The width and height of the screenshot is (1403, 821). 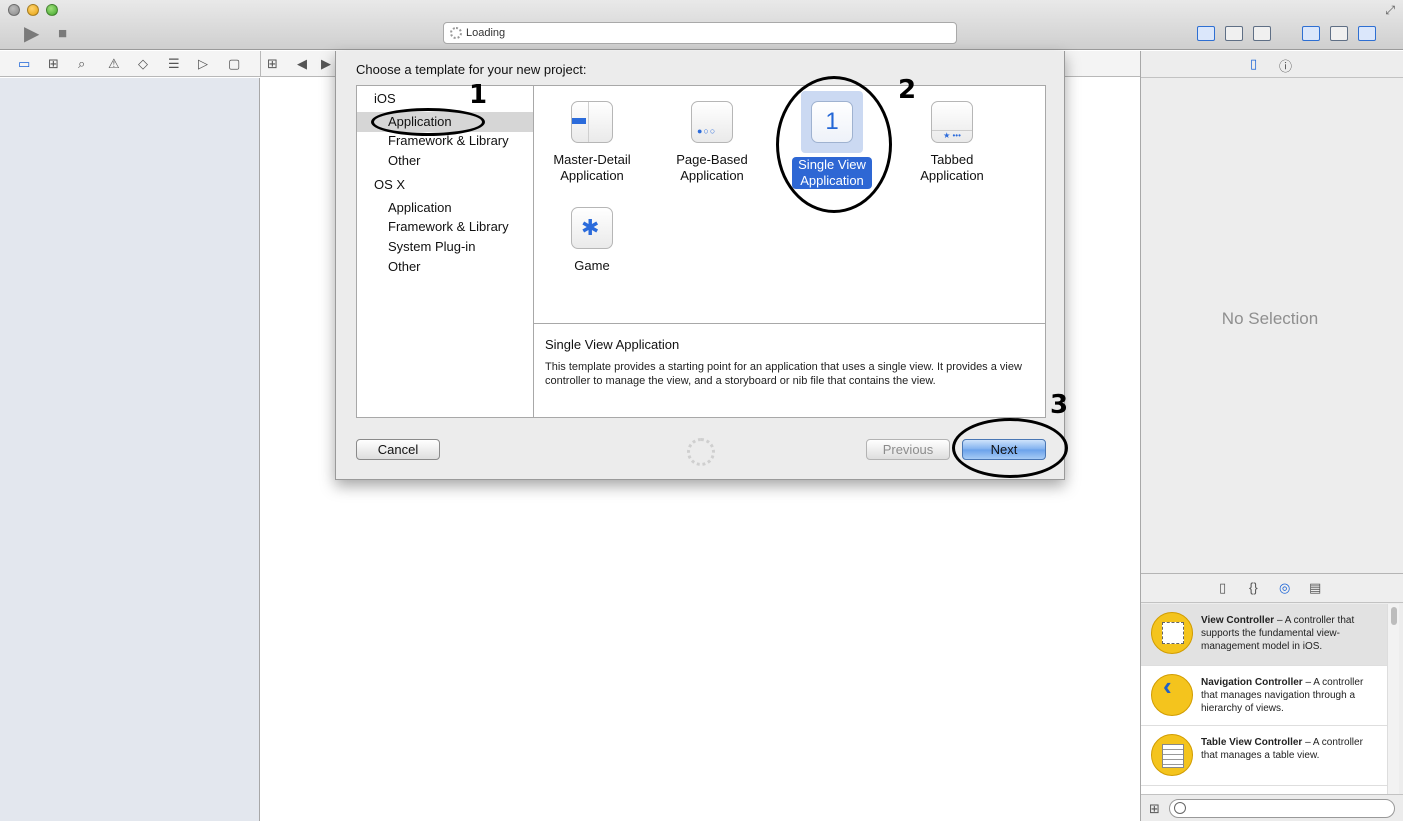 What do you see at coordinates (398, 449) in the screenshot?
I see `cancel-button: Cancel` at bounding box center [398, 449].